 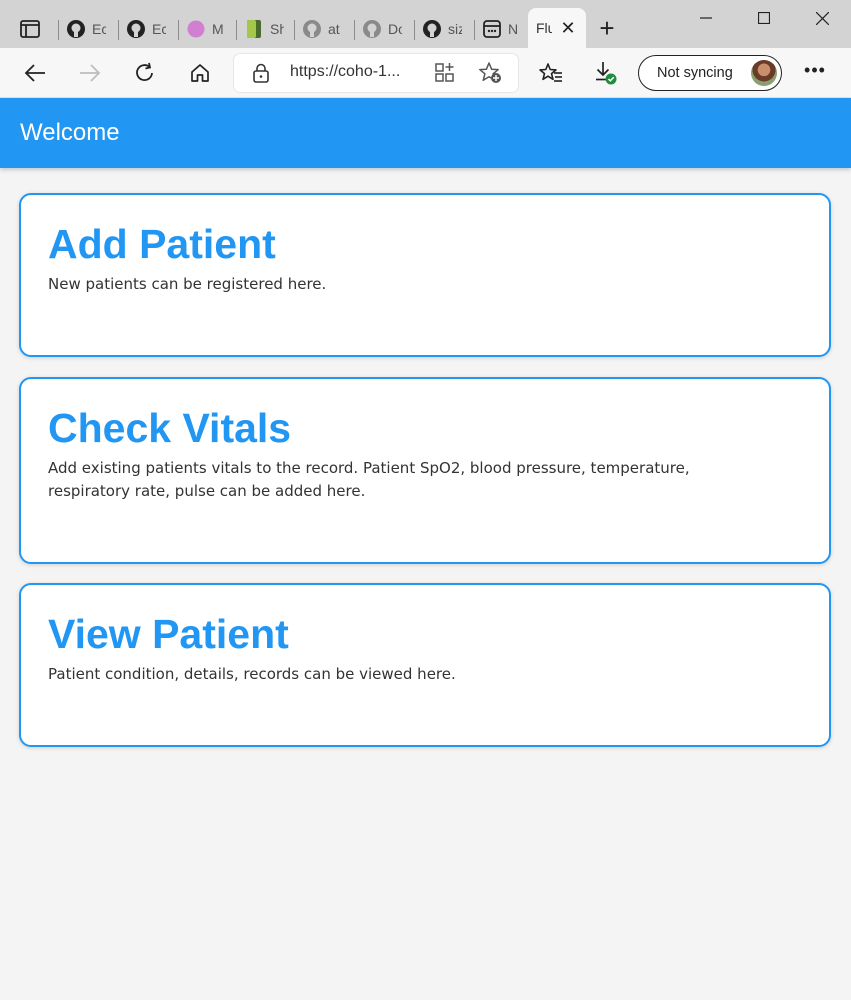 What do you see at coordinates (70, 132) in the screenshot?
I see `page-title: Welcome` at bounding box center [70, 132].